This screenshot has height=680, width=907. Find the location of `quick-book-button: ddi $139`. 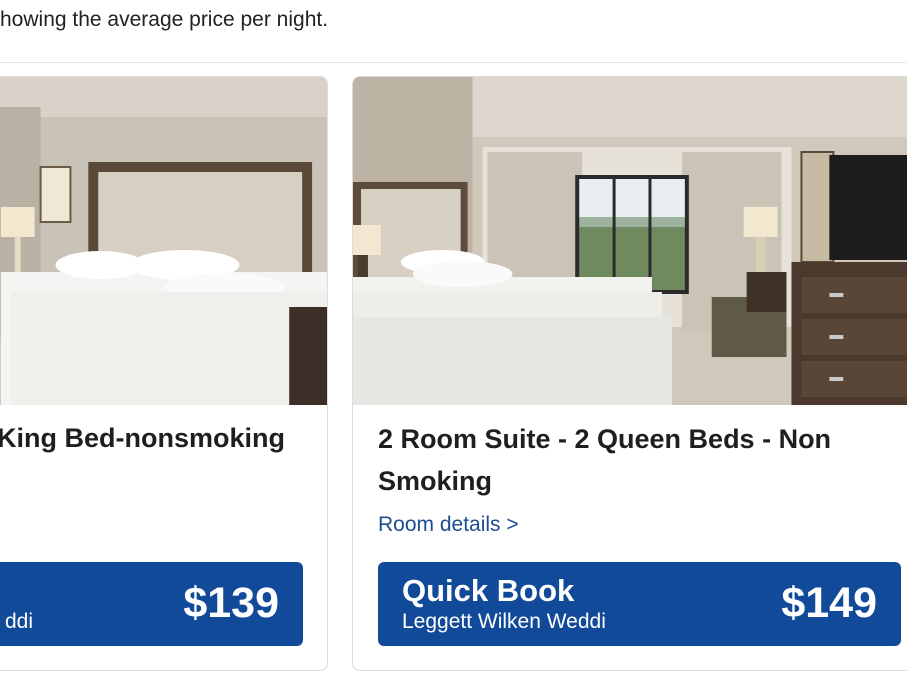

quick-book-button: ddi $139 is located at coordinates (151, 604).